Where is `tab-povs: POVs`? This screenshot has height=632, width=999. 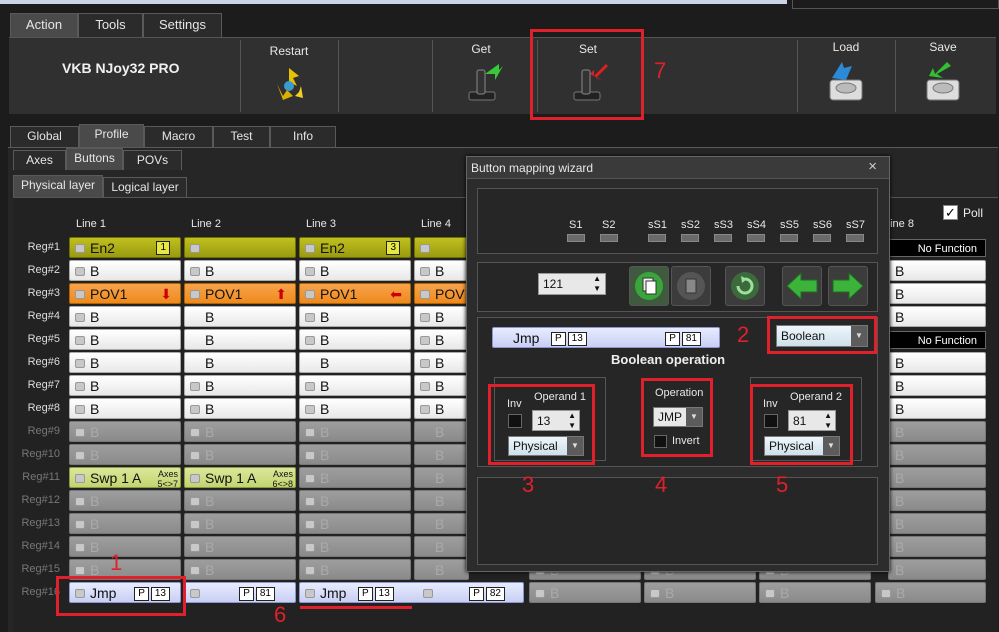 tab-povs: POVs is located at coordinates (152, 160).